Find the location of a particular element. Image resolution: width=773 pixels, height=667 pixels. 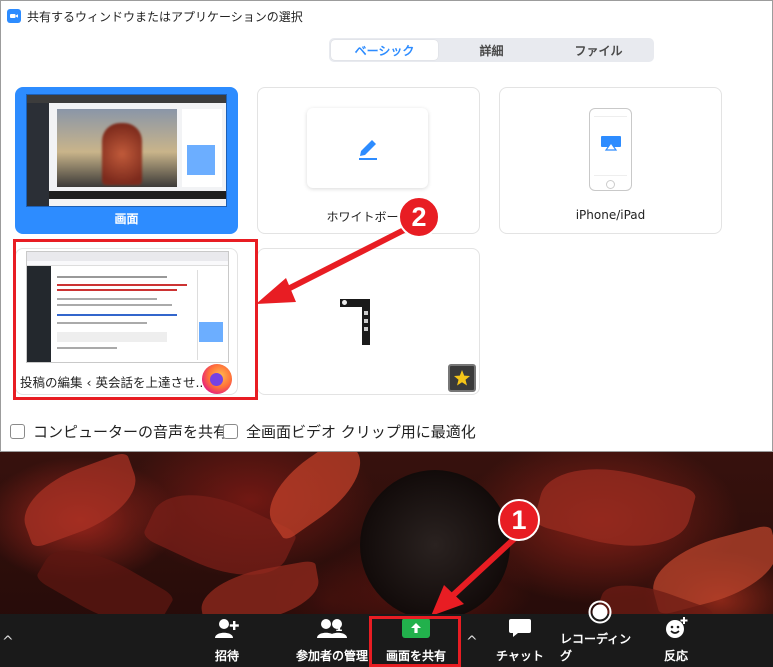

record-icon is located at coordinates (600, 612).